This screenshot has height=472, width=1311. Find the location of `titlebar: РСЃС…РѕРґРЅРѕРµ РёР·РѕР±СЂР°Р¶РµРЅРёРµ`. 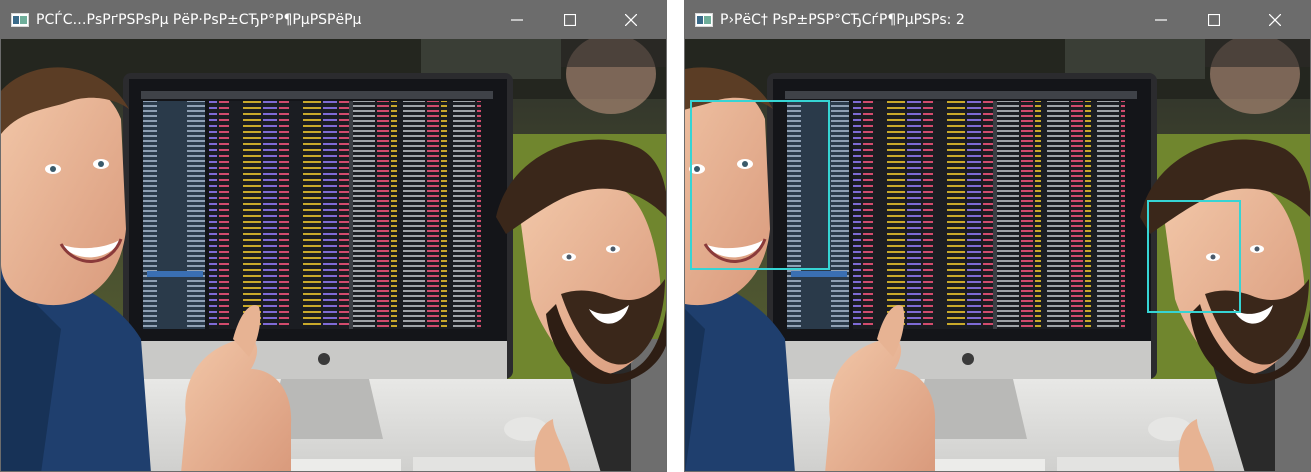

titlebar: РСЃС…РѕРґРЅРѕРµ РёР·РѕР±СЂР°Р¶РµРЅРёРµ is located at coordinates (333, 20).